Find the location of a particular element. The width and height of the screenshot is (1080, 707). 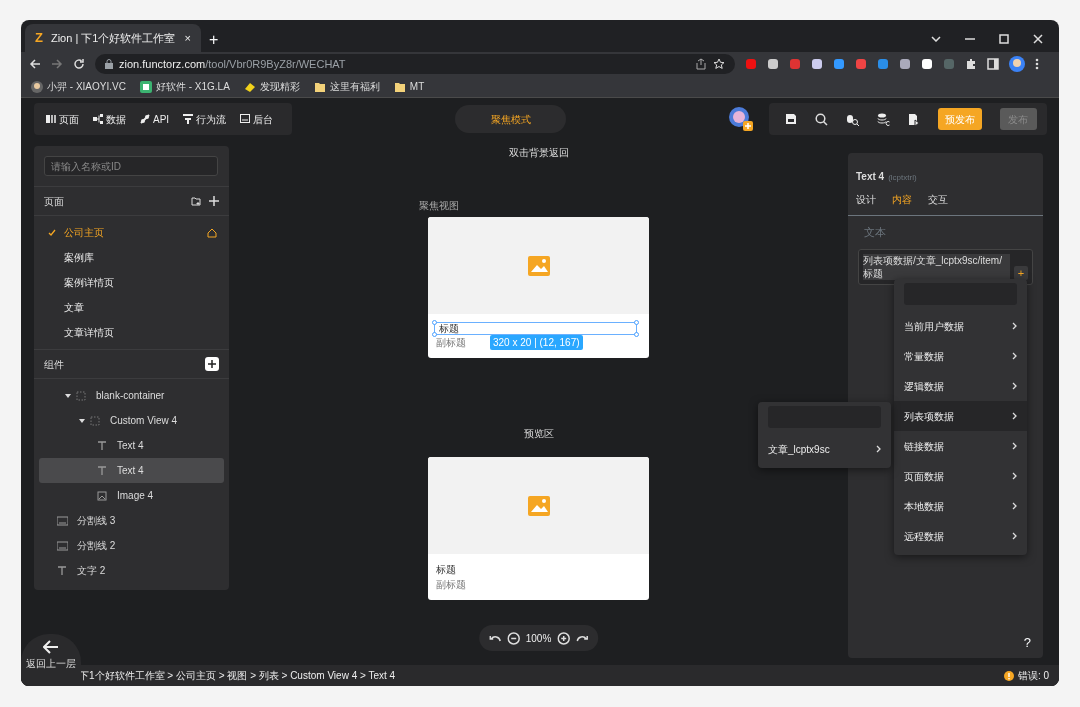

more-icon is located at coordinates (1037, 64).